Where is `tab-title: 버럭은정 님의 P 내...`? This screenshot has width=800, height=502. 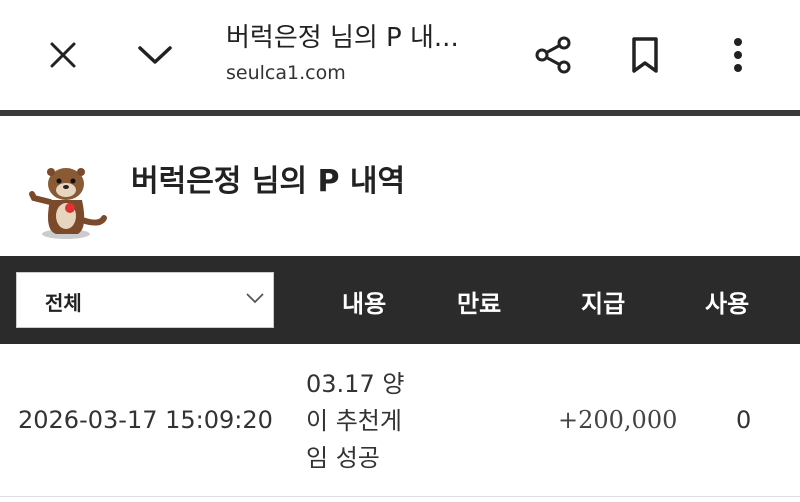 tab-title: 버럭은정 님의 P 내... is located at coordinates (342, 38).